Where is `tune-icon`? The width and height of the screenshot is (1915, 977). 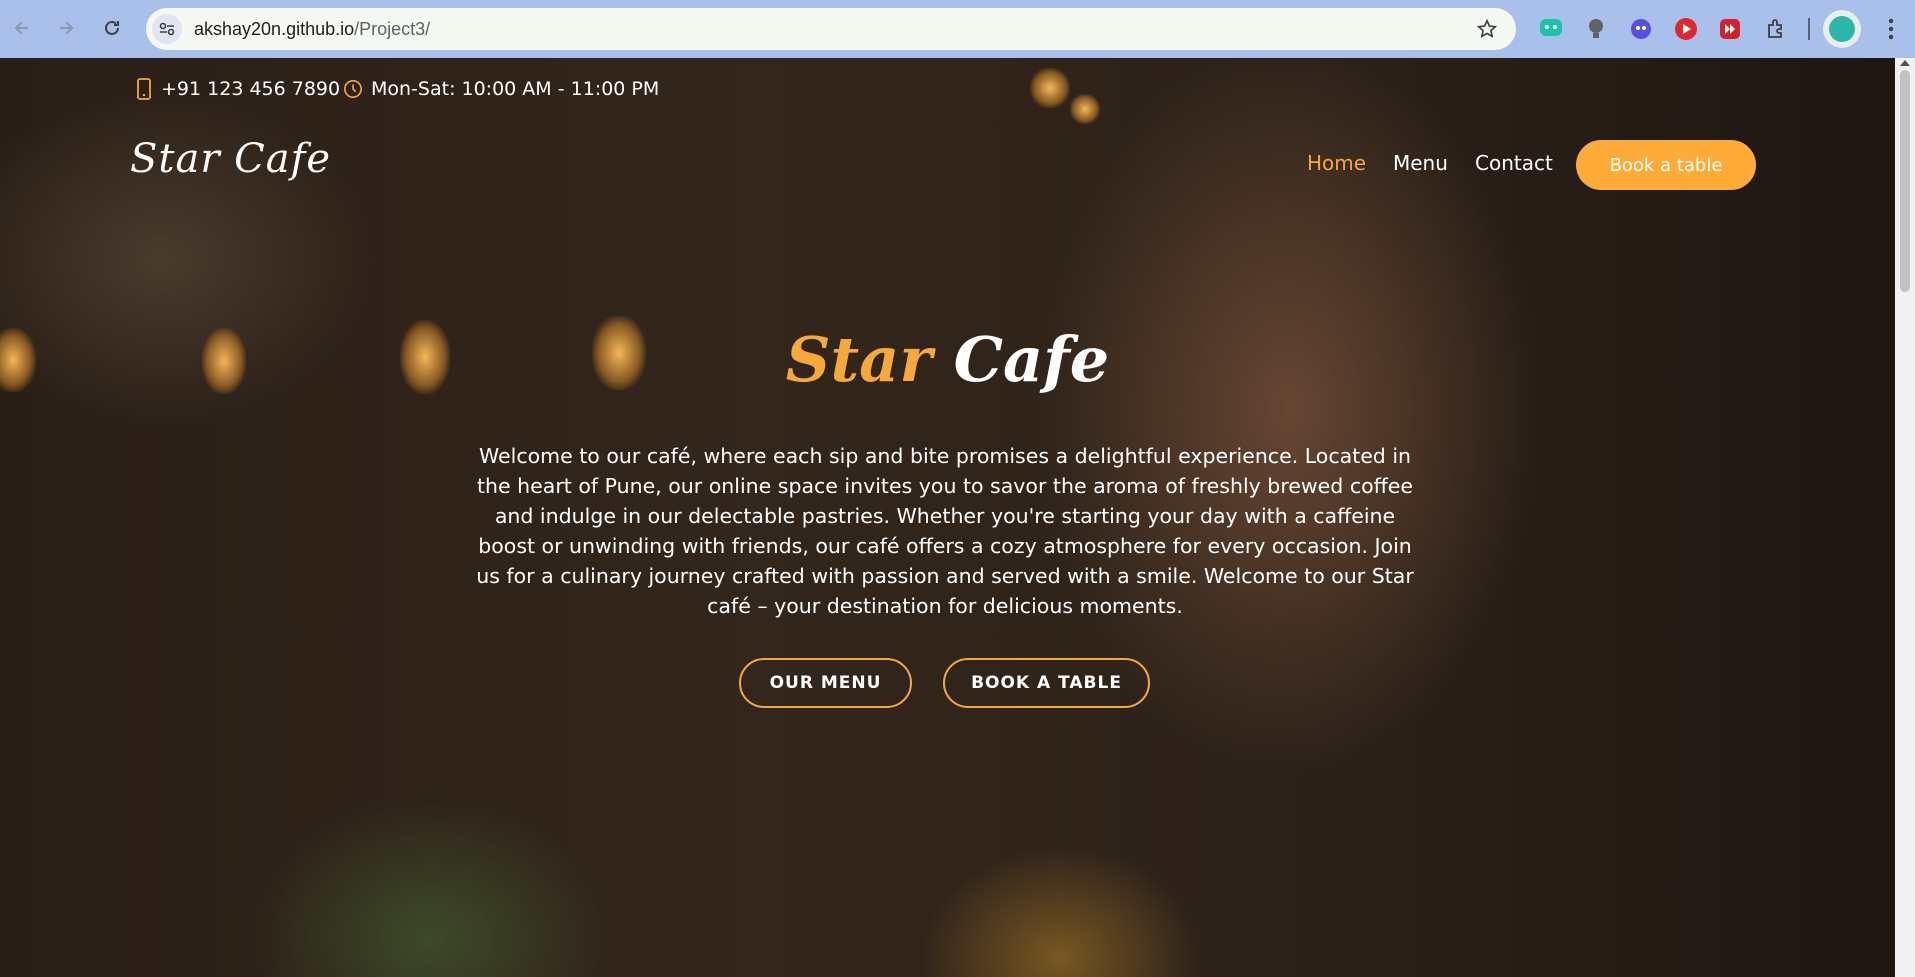 tune-icon is located at coordinates (167, 29).